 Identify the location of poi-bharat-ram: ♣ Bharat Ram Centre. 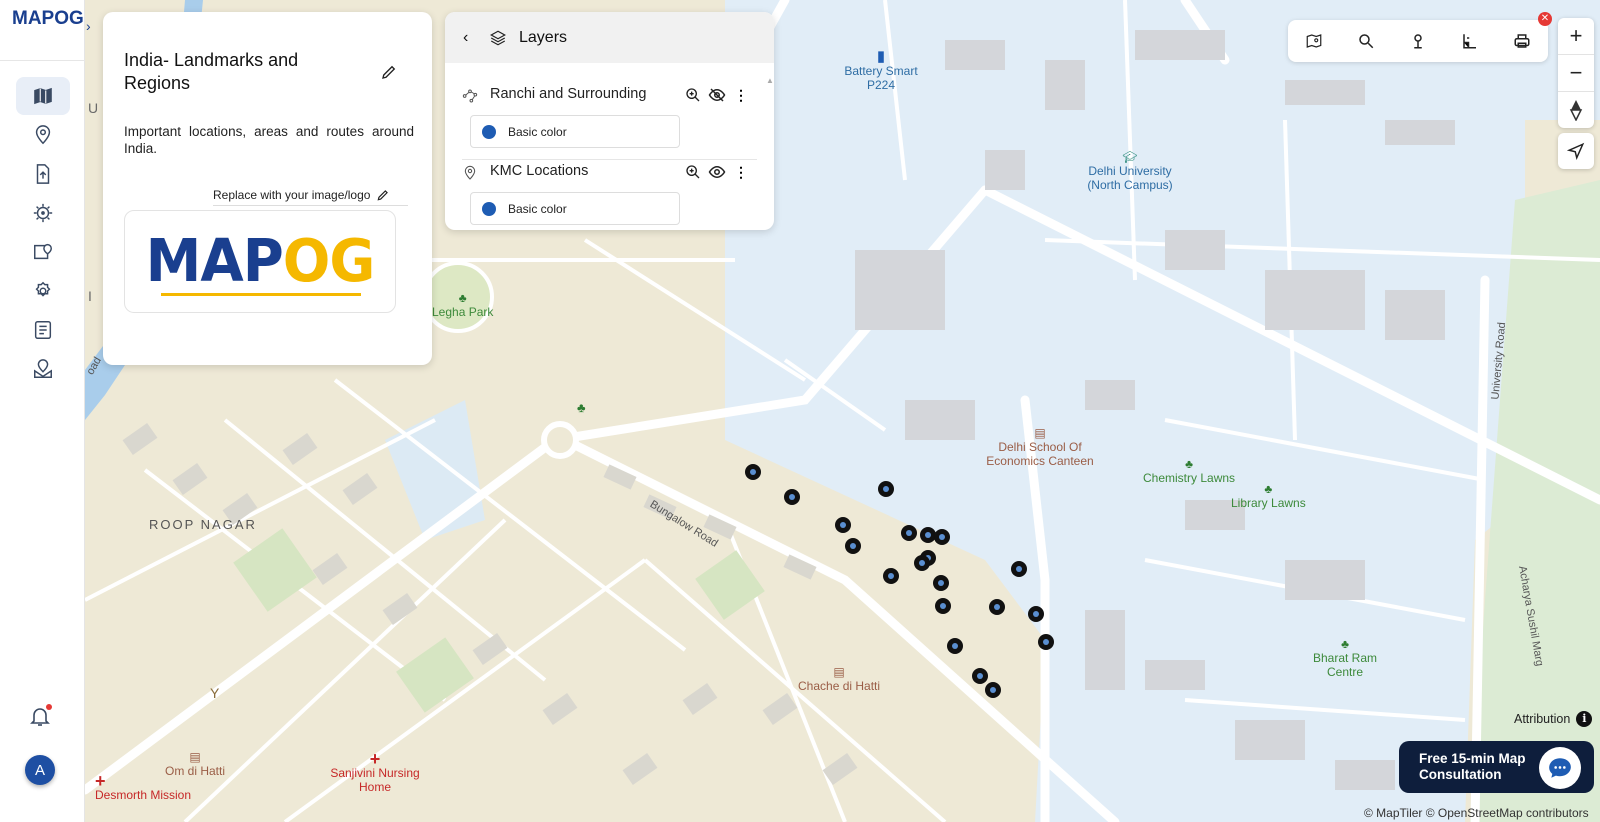
(1345, 658).